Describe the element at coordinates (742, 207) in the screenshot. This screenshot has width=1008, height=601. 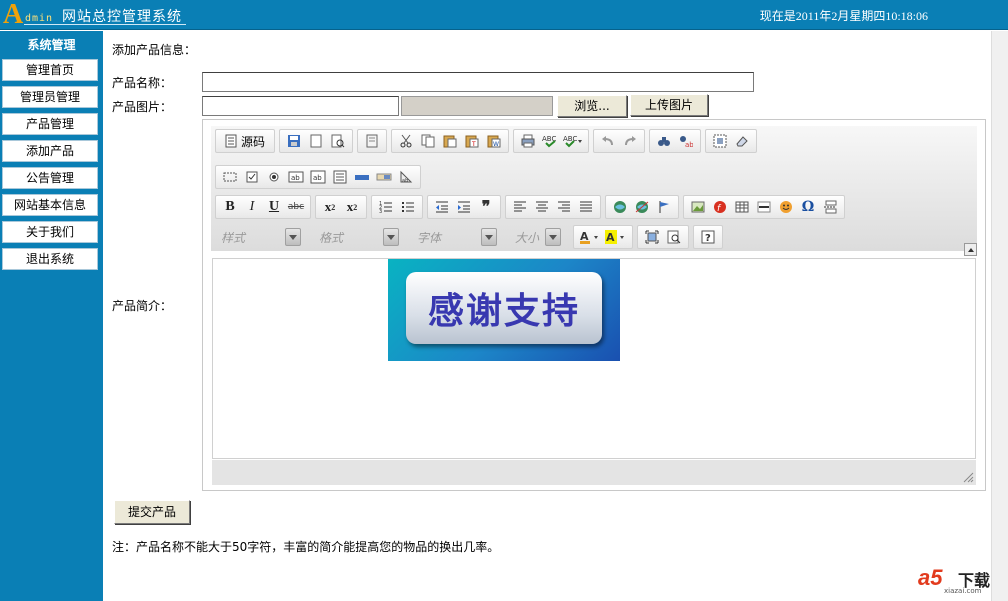
I see `table-button` at that location.